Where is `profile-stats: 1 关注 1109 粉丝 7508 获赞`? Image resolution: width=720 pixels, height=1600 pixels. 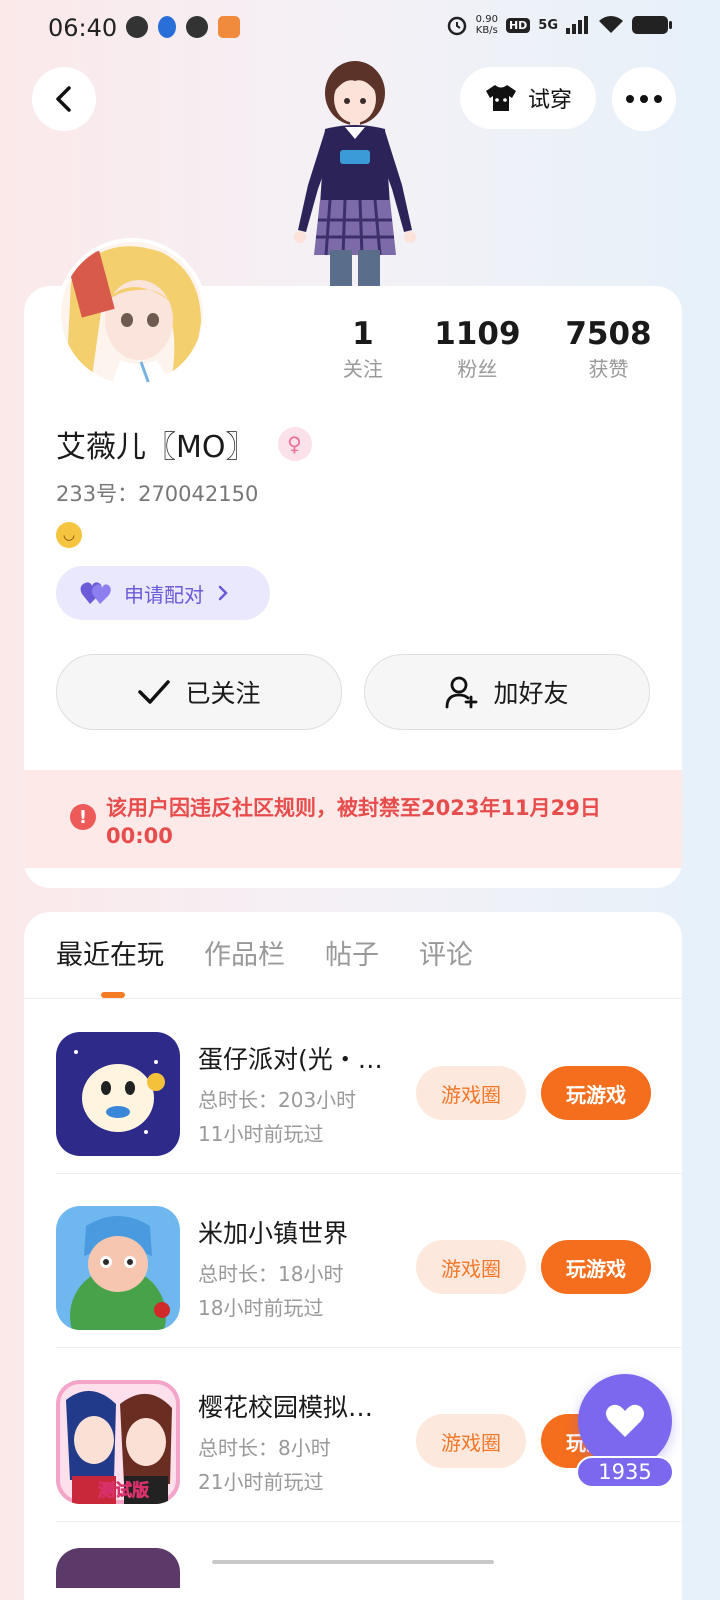 profile-stats: 1 关注 1109 粉丝 7508 获赞 is located at coordinates (494, 349).